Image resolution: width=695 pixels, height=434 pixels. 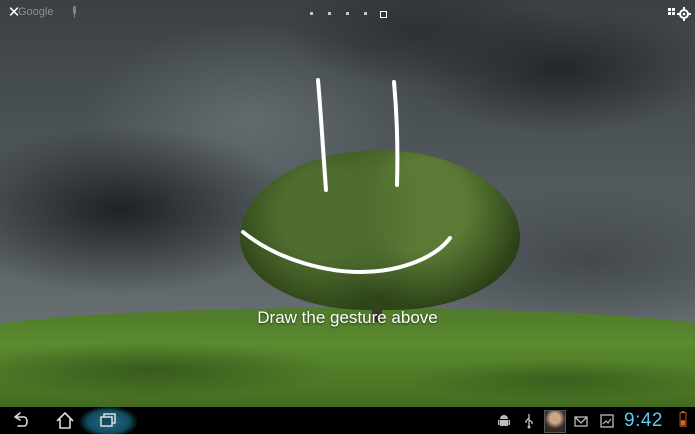 I want to click on screenshot-icon, so click(x=607, y=421).